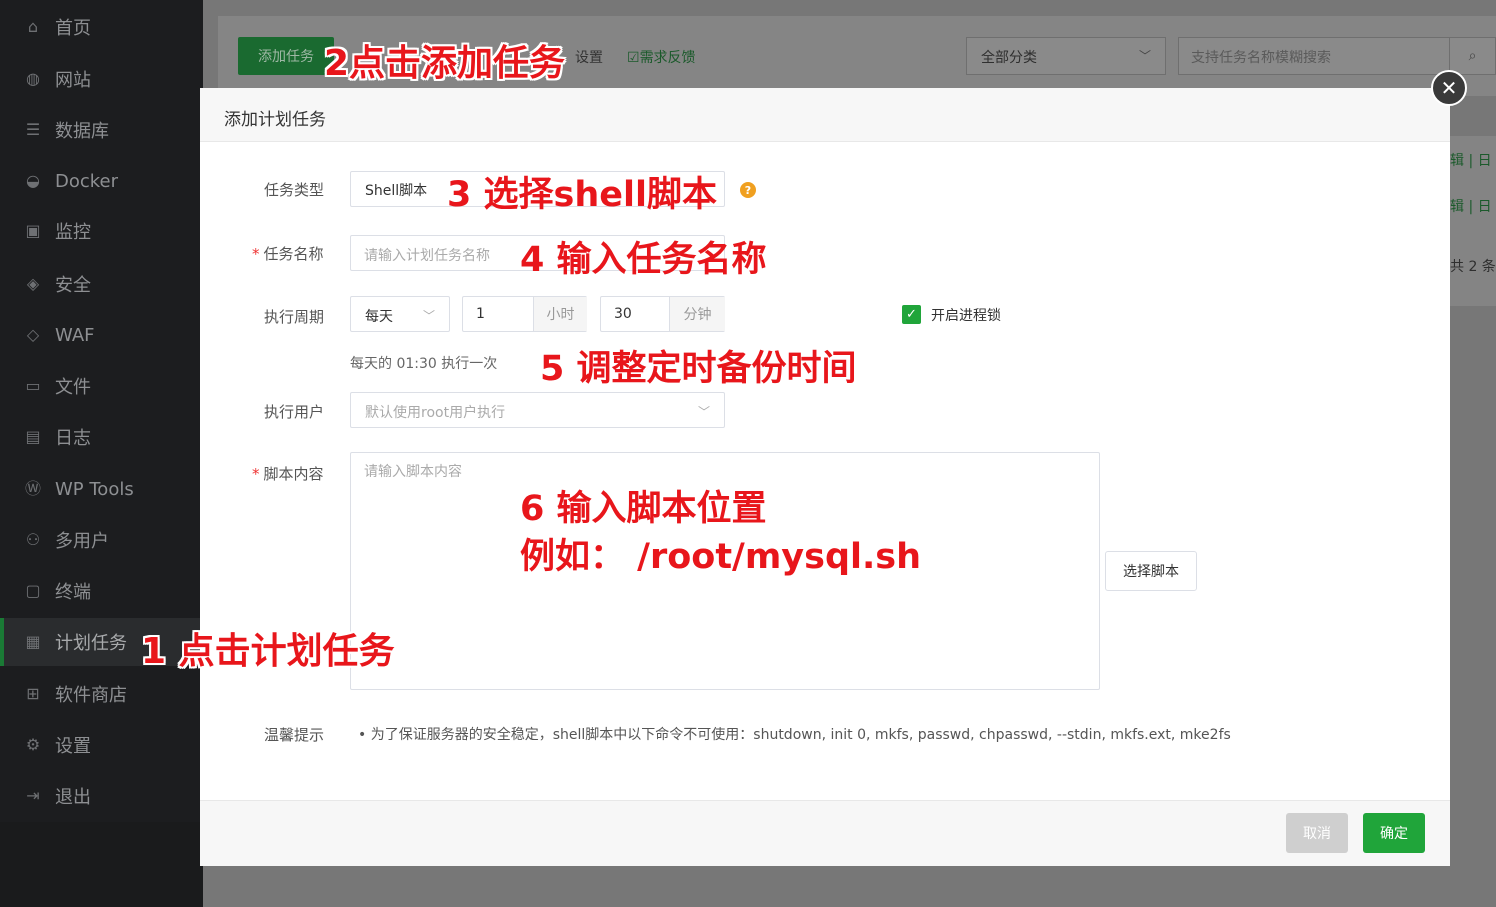  Describe the element at coordinates (33, 129) in the screenshot. I see `database-icon: ☰` at that location.